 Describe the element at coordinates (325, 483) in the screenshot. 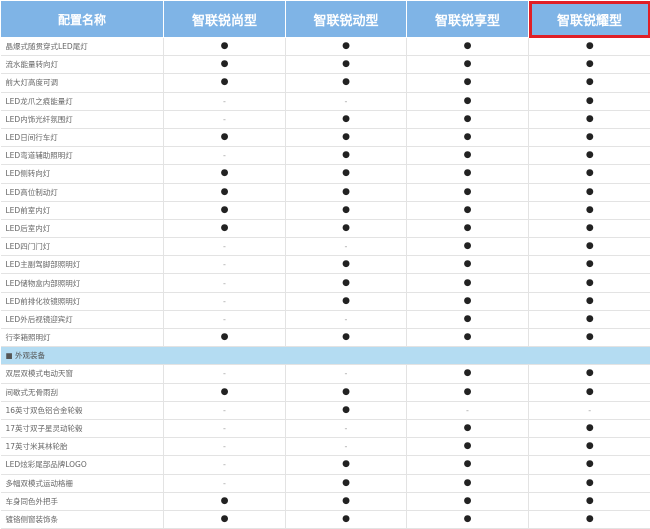

I see `table-row: 多幅双模式运动格栅-●●●` at that location.